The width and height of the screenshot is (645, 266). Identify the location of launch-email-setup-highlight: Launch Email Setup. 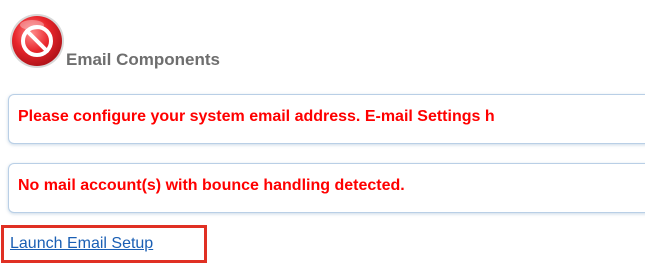
(104, 244).